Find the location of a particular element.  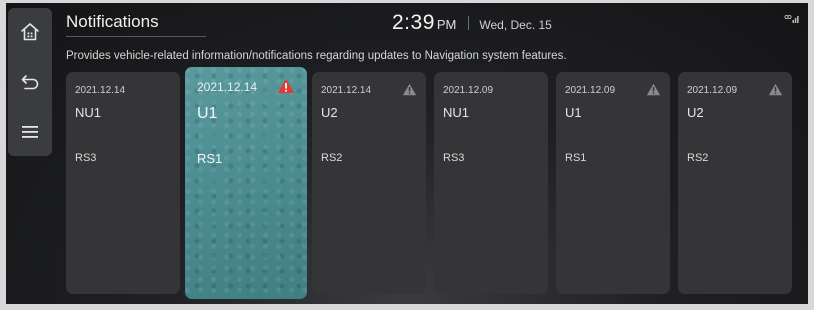

clock-ampm: PM is located at coordinates (446, 24).